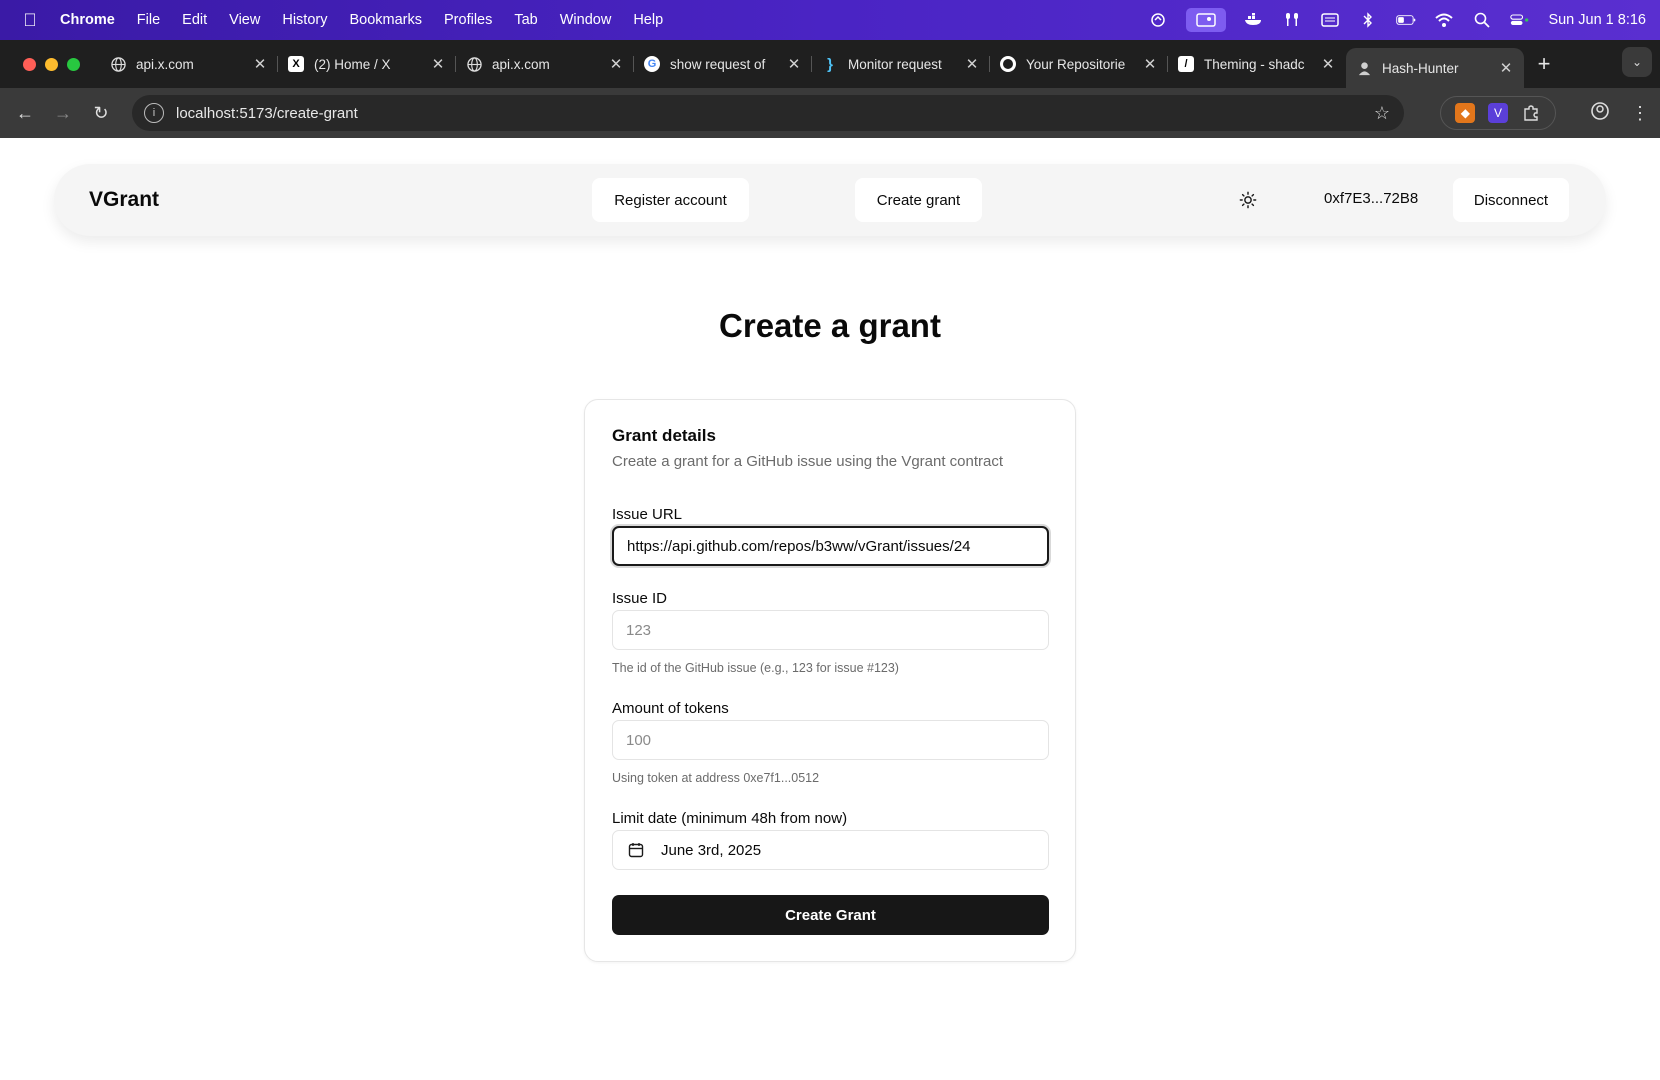  What do you see at coordinates (63, 113) in the screenshot?
I see `forward-icon: →` at bounding box center [63, 113].